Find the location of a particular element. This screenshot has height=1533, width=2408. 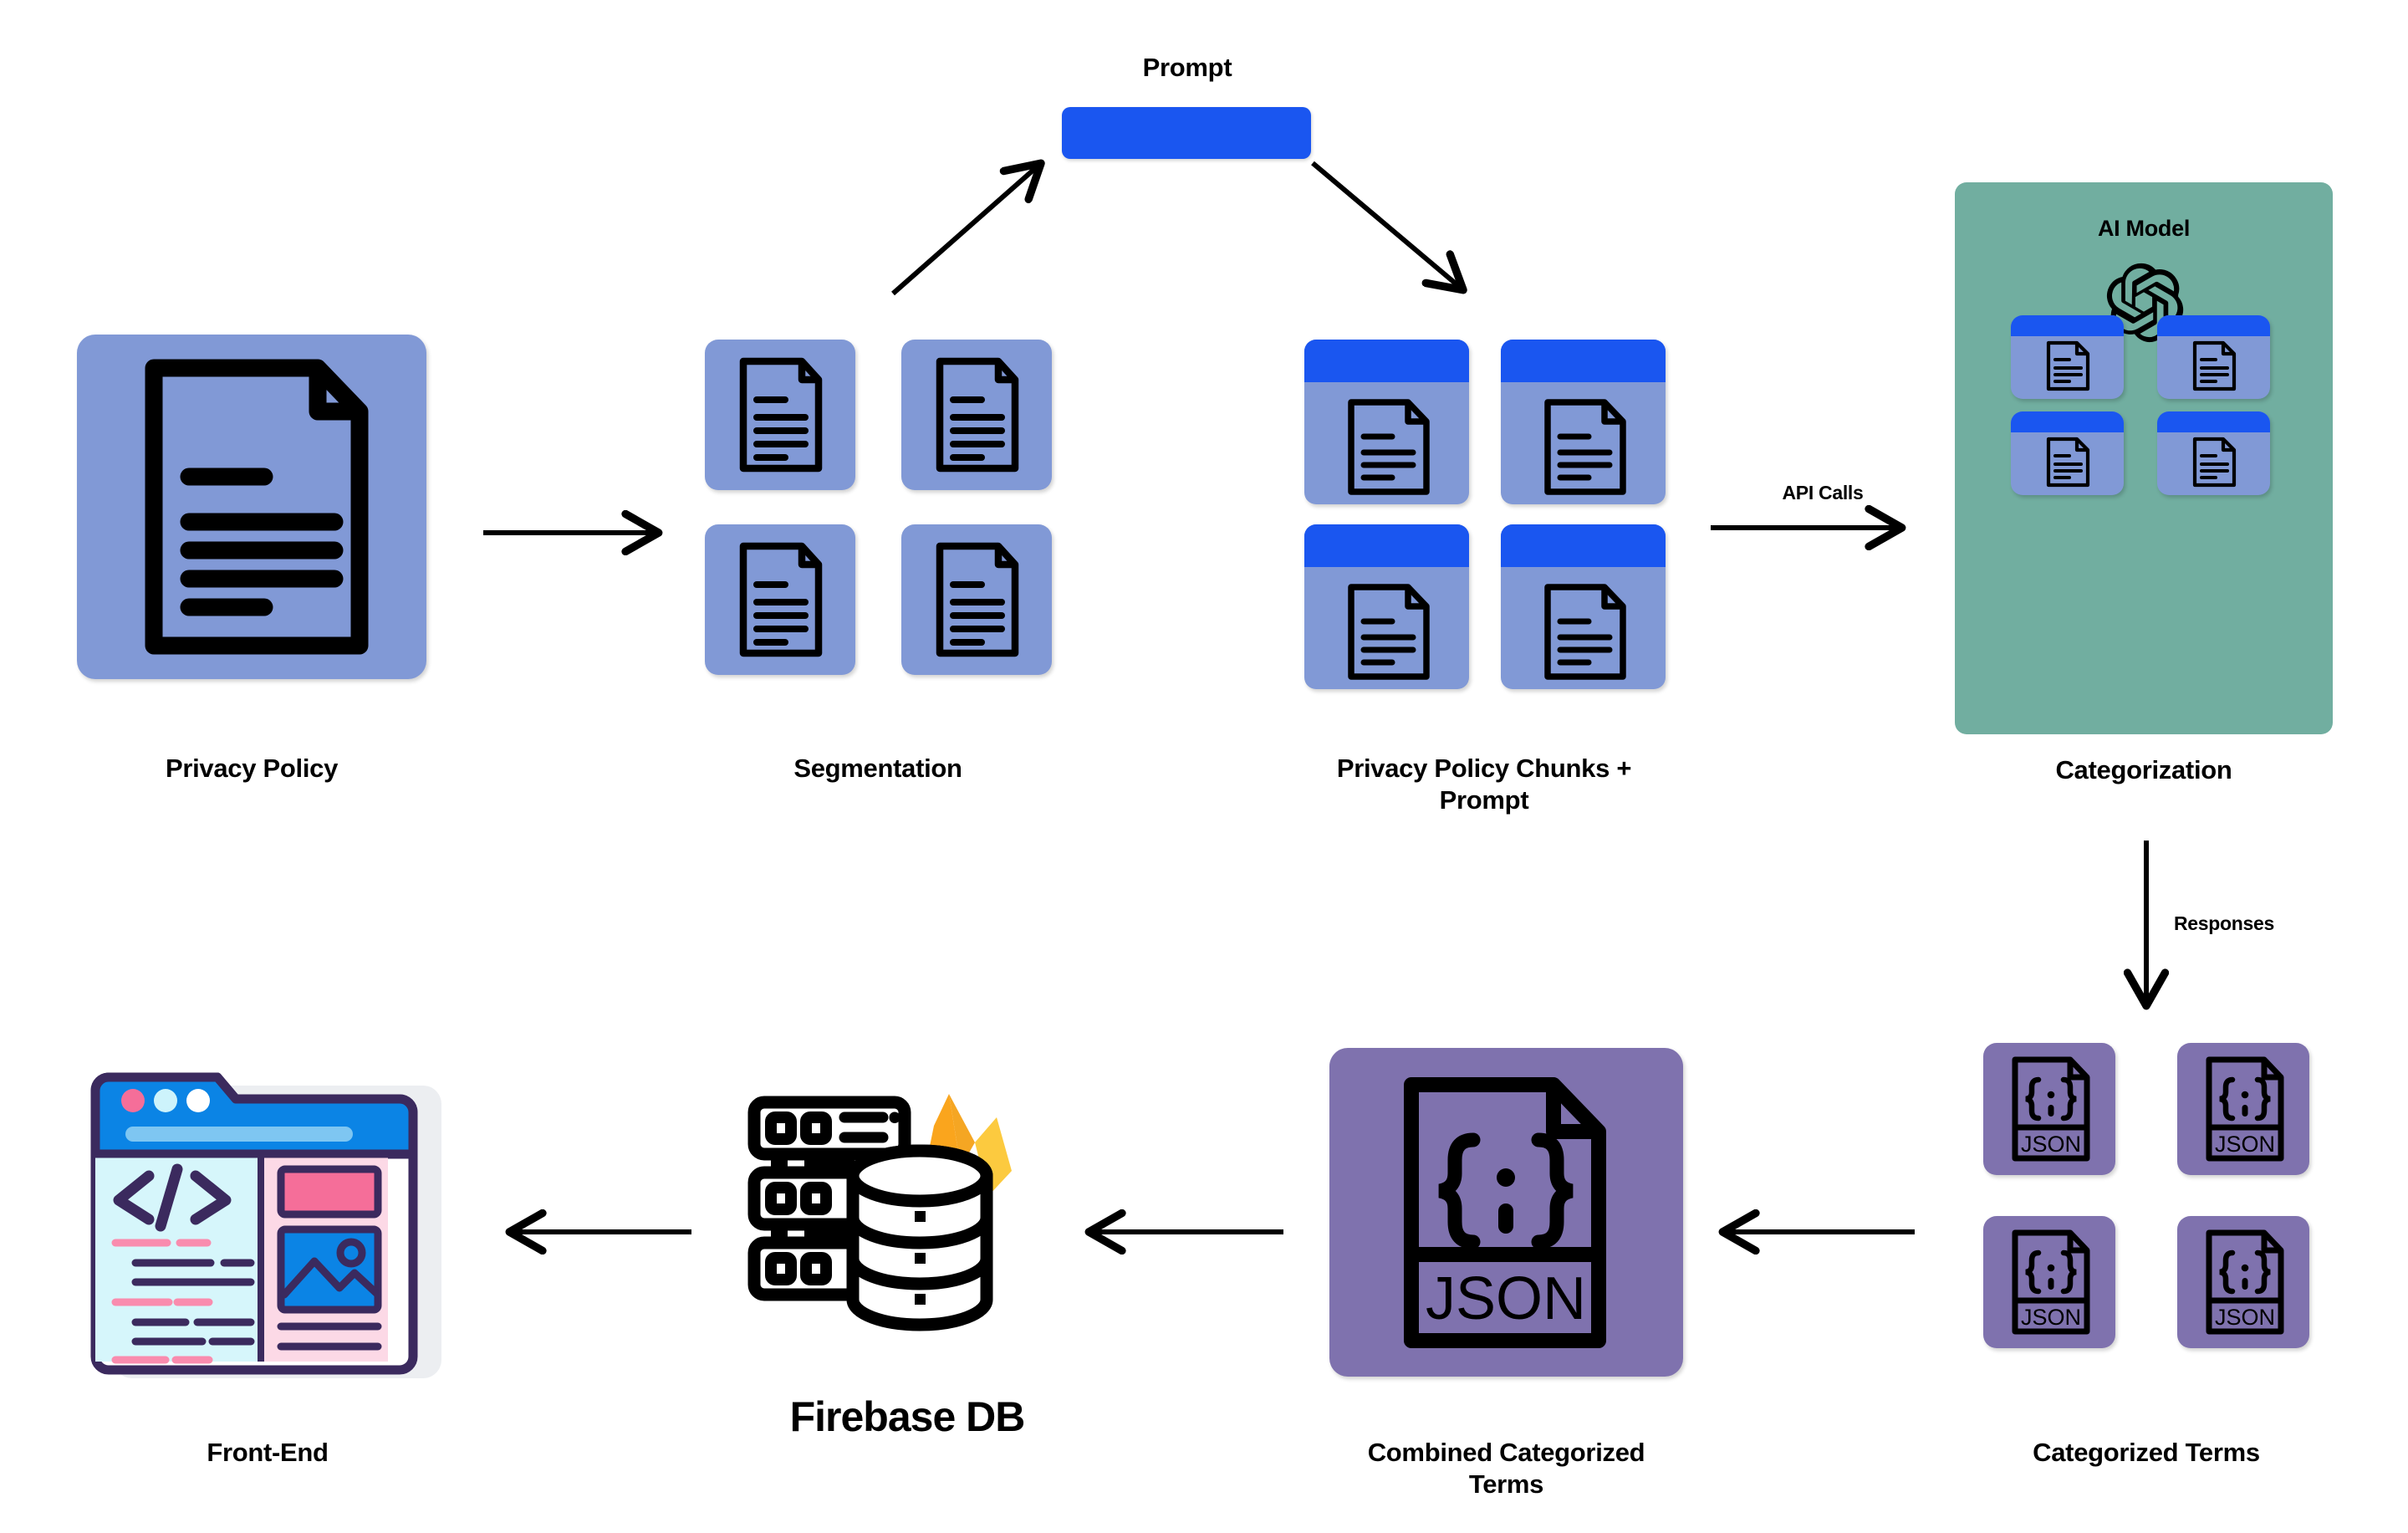

categorization-label: Categorization is located at coordinates (2143, 769).